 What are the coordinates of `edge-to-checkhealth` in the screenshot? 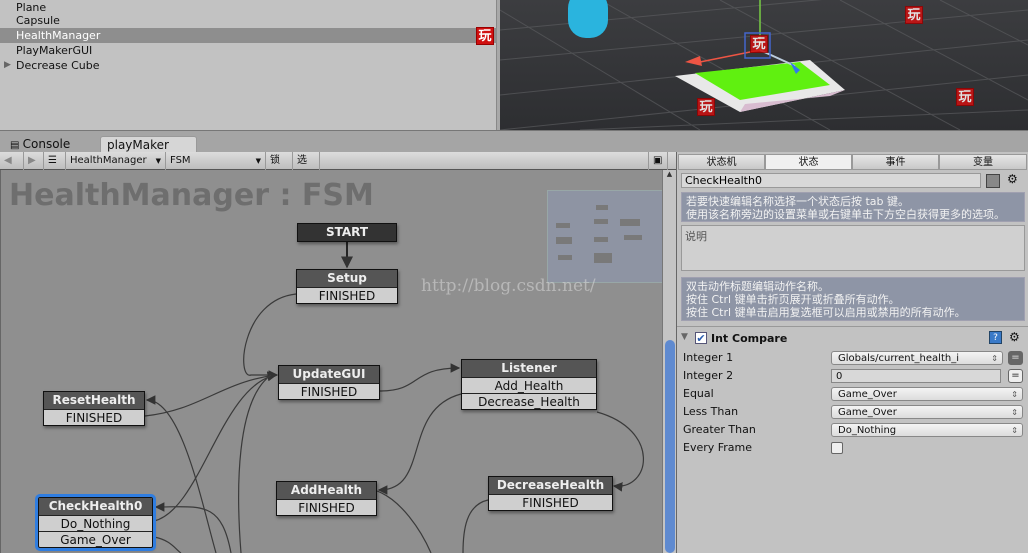 It's located at (193, 527).